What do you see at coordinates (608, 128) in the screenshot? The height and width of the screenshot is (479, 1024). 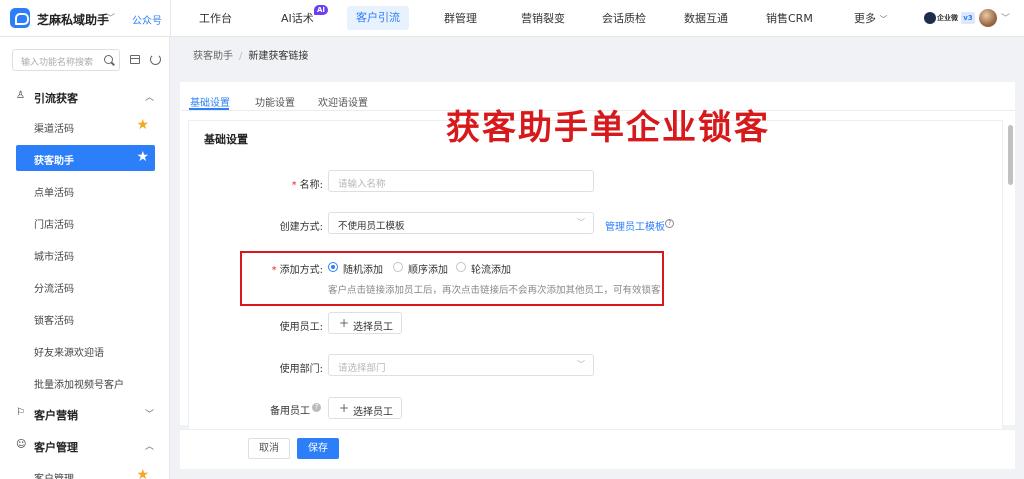 I see `overlay-annotation-title: 获客助手单企业锁客` at bounding box center [608, 128].